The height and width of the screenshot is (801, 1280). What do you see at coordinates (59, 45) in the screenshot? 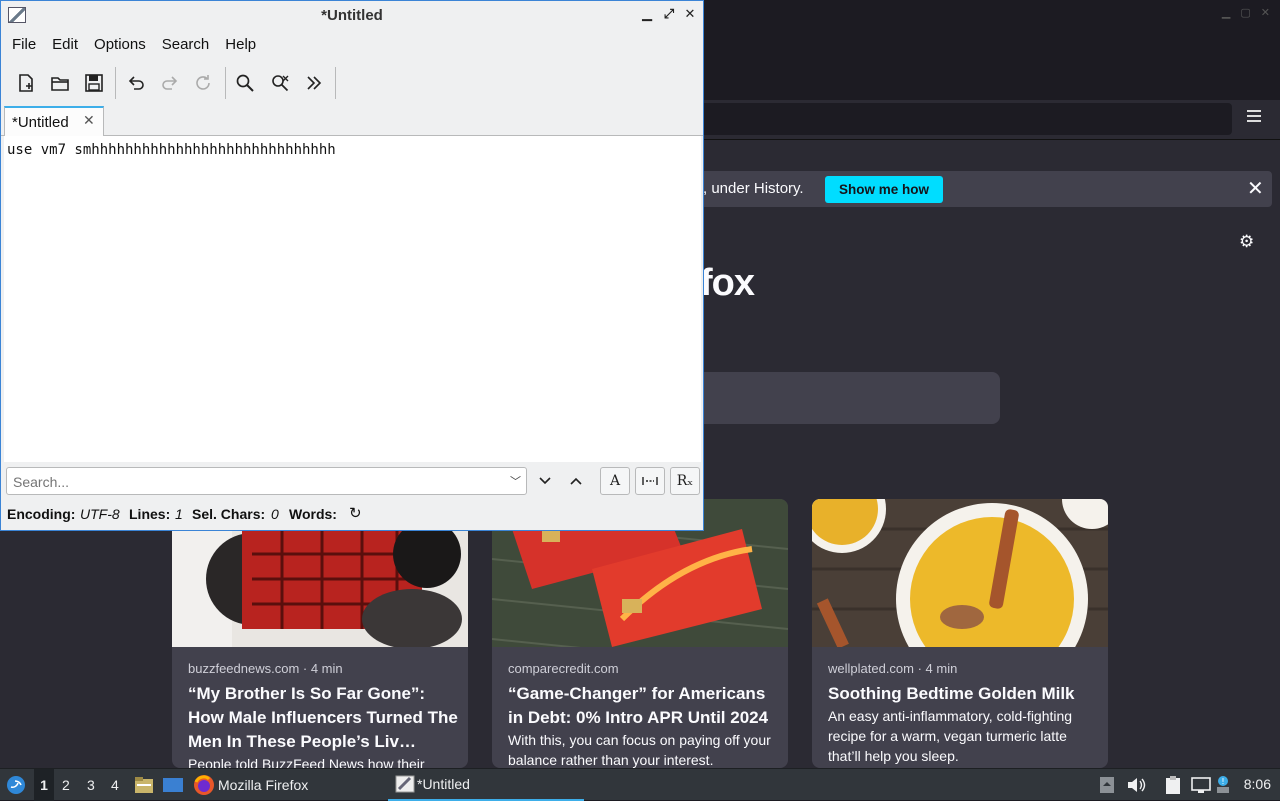
I see `menu-edit: Edit` at bounding box center [59, 45].